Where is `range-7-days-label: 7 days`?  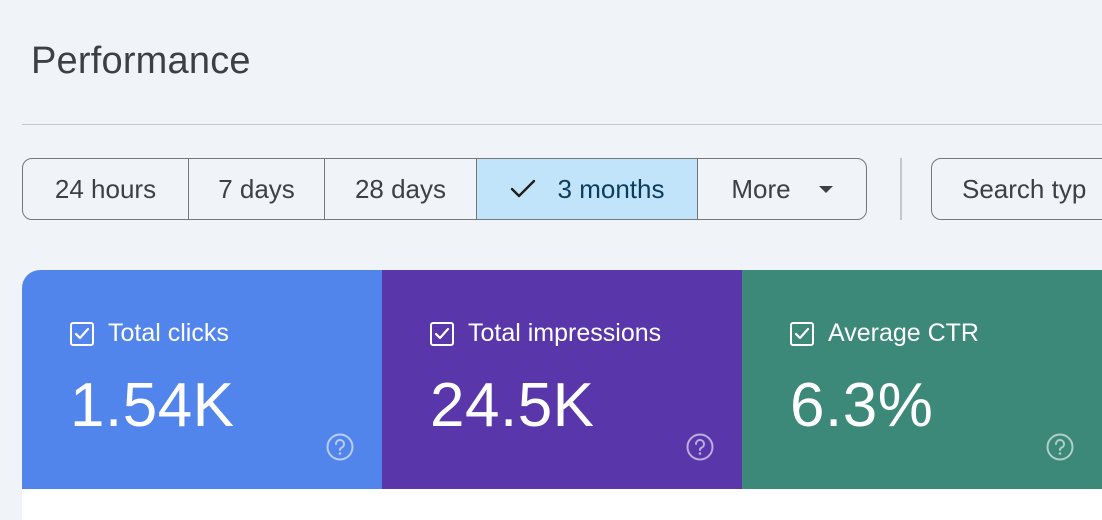
range-7-days-label: 7 days is located at coordinates (256, 188).